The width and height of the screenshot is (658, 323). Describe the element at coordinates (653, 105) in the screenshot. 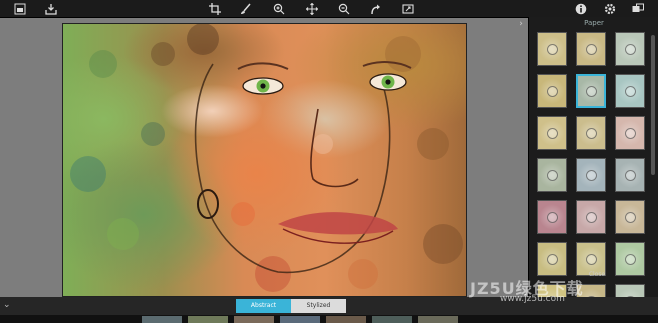

I see `panel-scrollbar` at that location.